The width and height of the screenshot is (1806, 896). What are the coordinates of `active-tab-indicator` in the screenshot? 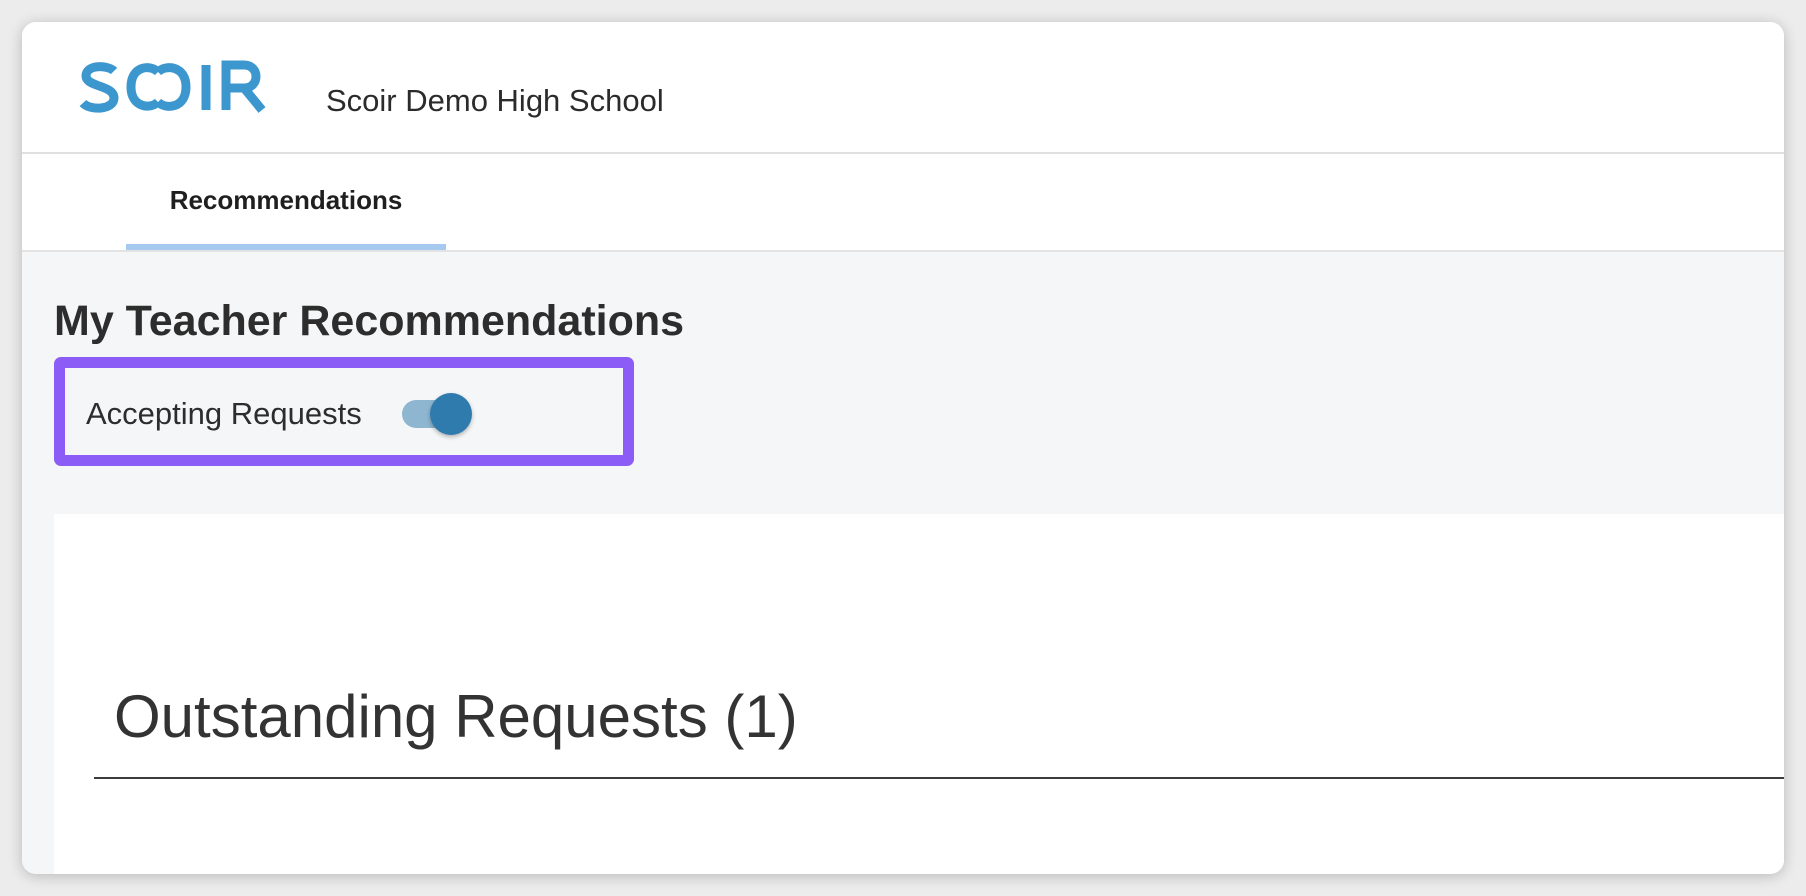 It's located at (286, 247).